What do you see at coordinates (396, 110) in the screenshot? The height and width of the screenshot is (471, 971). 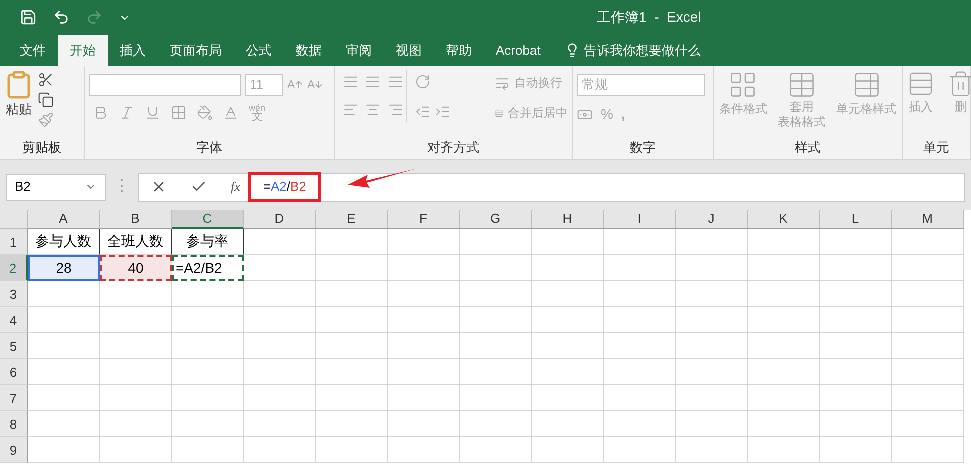 I see `align-right-icon` at bounding box center [396, 110].